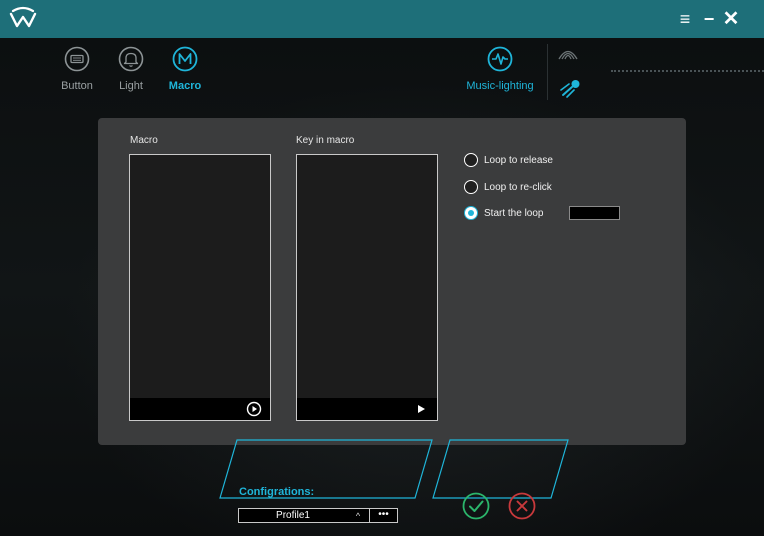  I want to click on bell-icon, so click(131, 59).